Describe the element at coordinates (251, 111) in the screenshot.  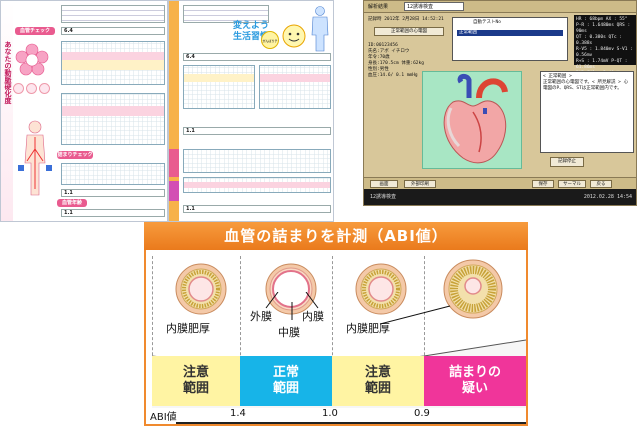
I see `report-sheet-2: 変えよう 生活習慣！ がんばりチェック 6.4 1.1 1.1` at that location.